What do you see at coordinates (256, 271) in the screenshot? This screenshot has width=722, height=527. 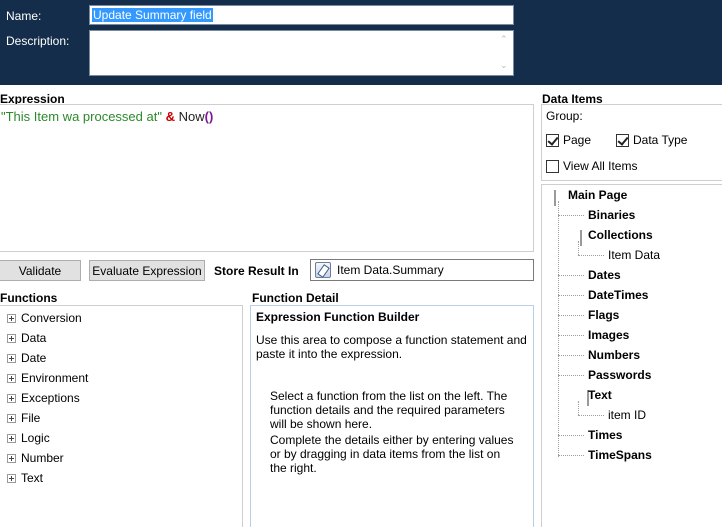 I see `store-result-label: Store Result In` at bounding box center [256, 271].